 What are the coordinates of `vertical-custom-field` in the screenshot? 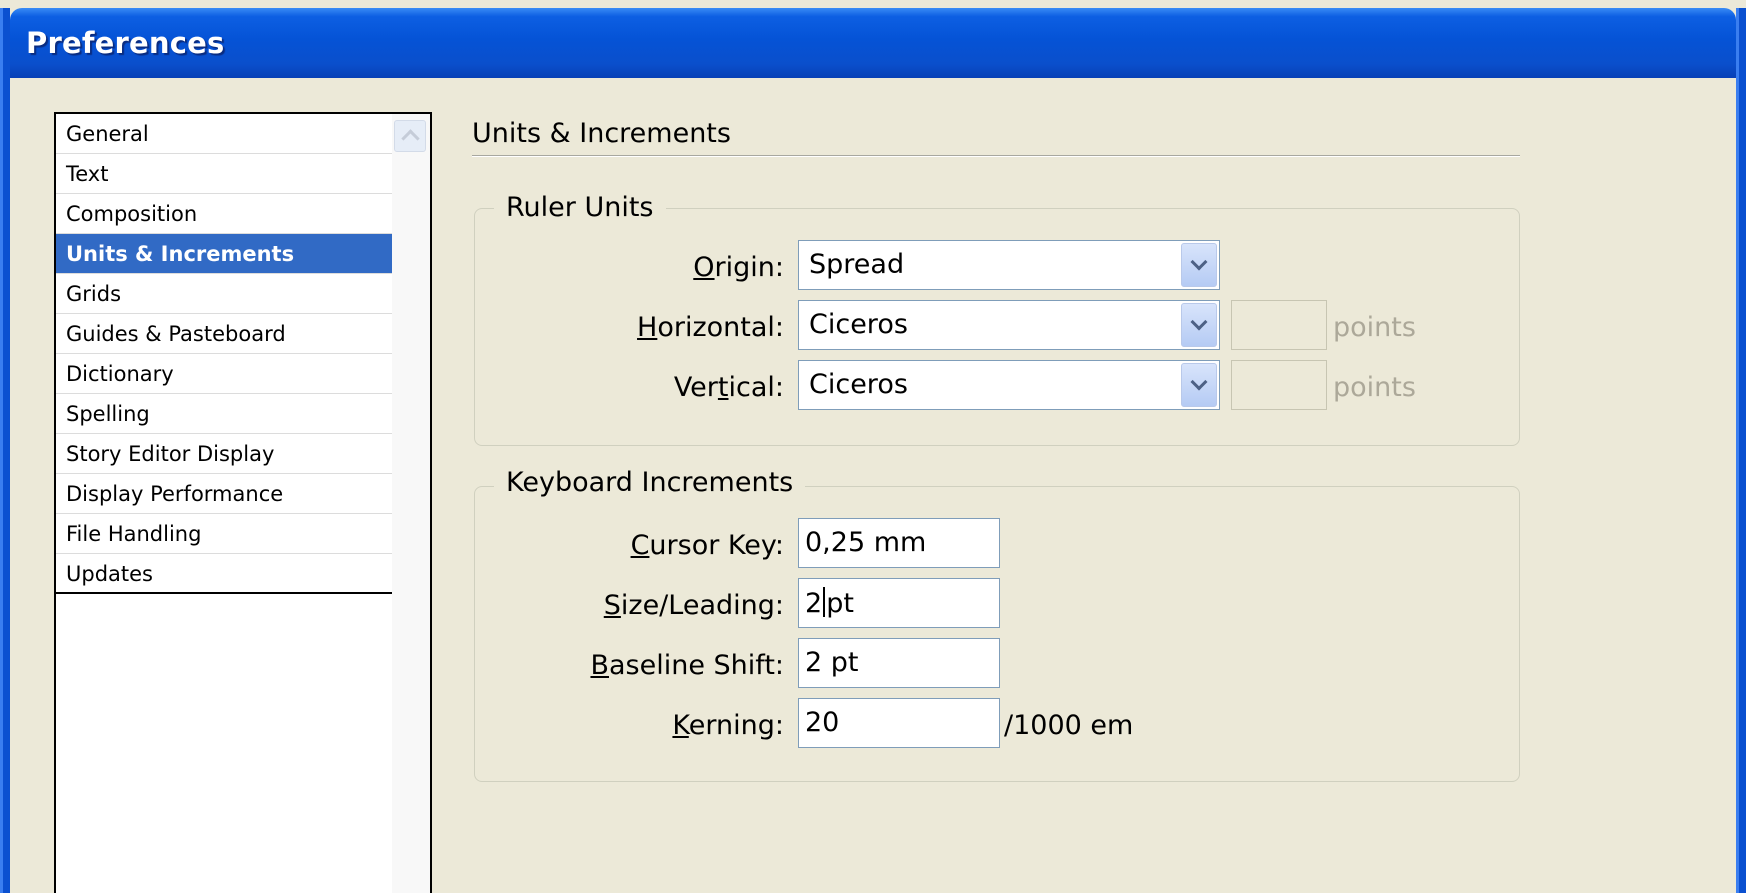 It's located at (1279, 385).